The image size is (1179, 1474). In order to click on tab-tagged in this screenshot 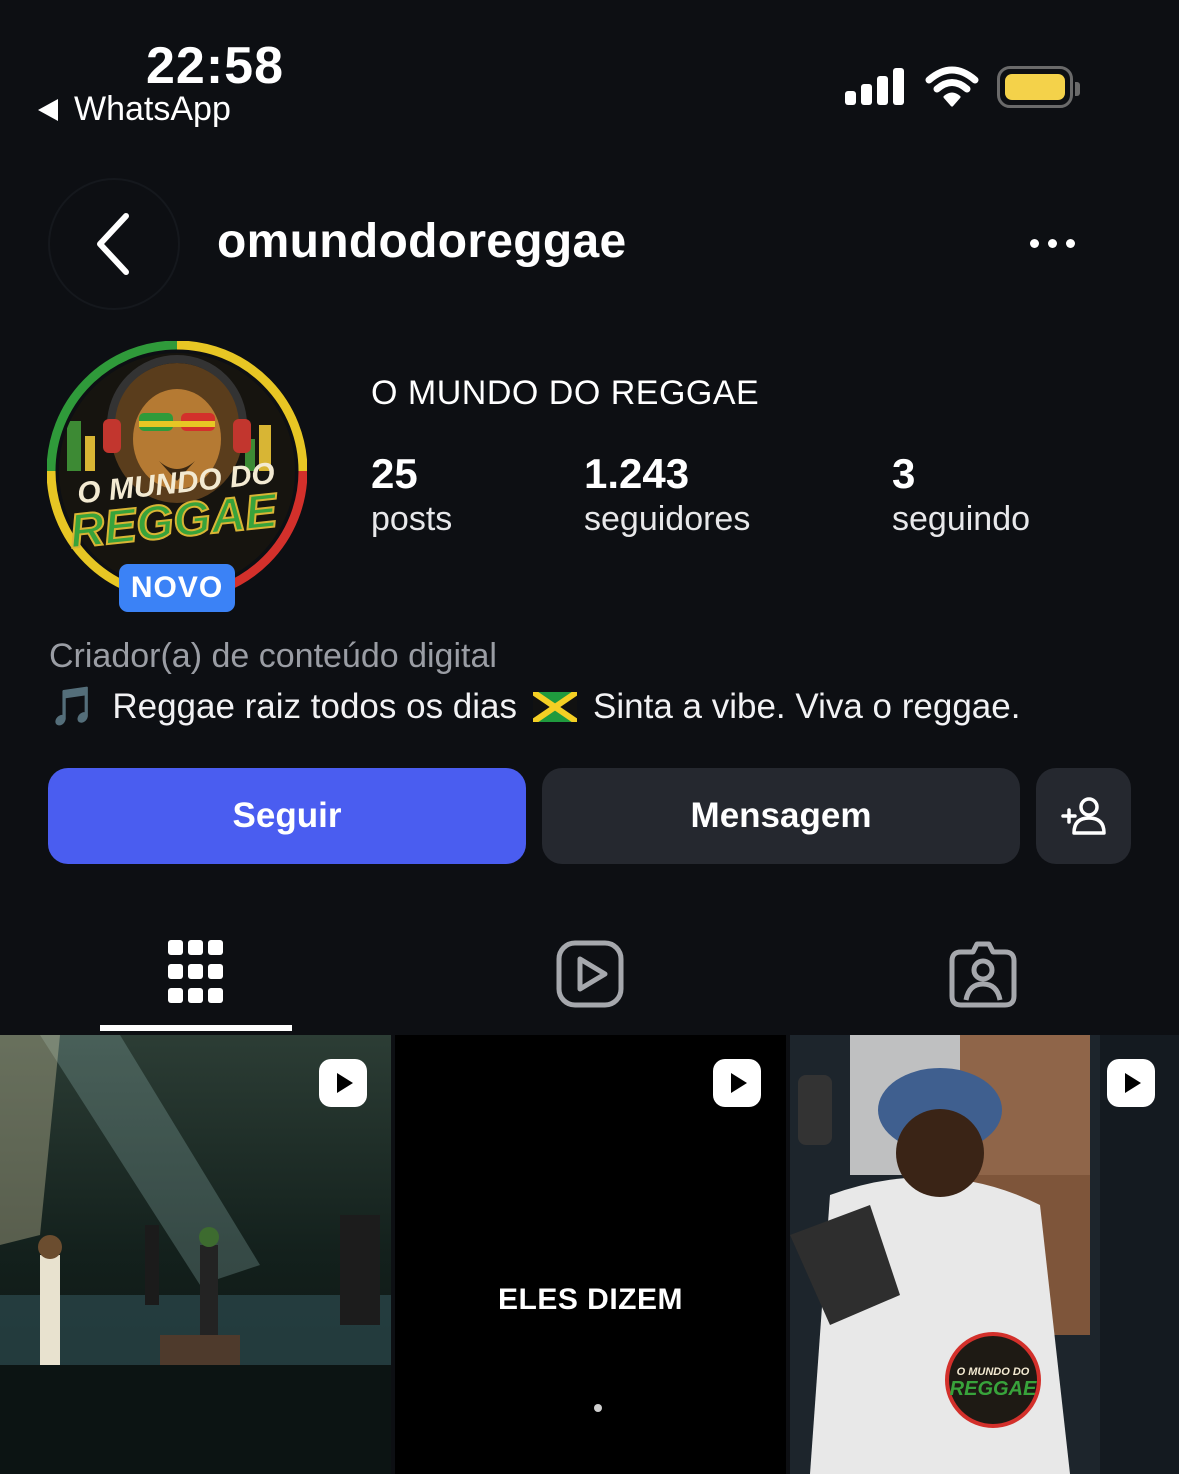, I will do `click(983, 974)`.